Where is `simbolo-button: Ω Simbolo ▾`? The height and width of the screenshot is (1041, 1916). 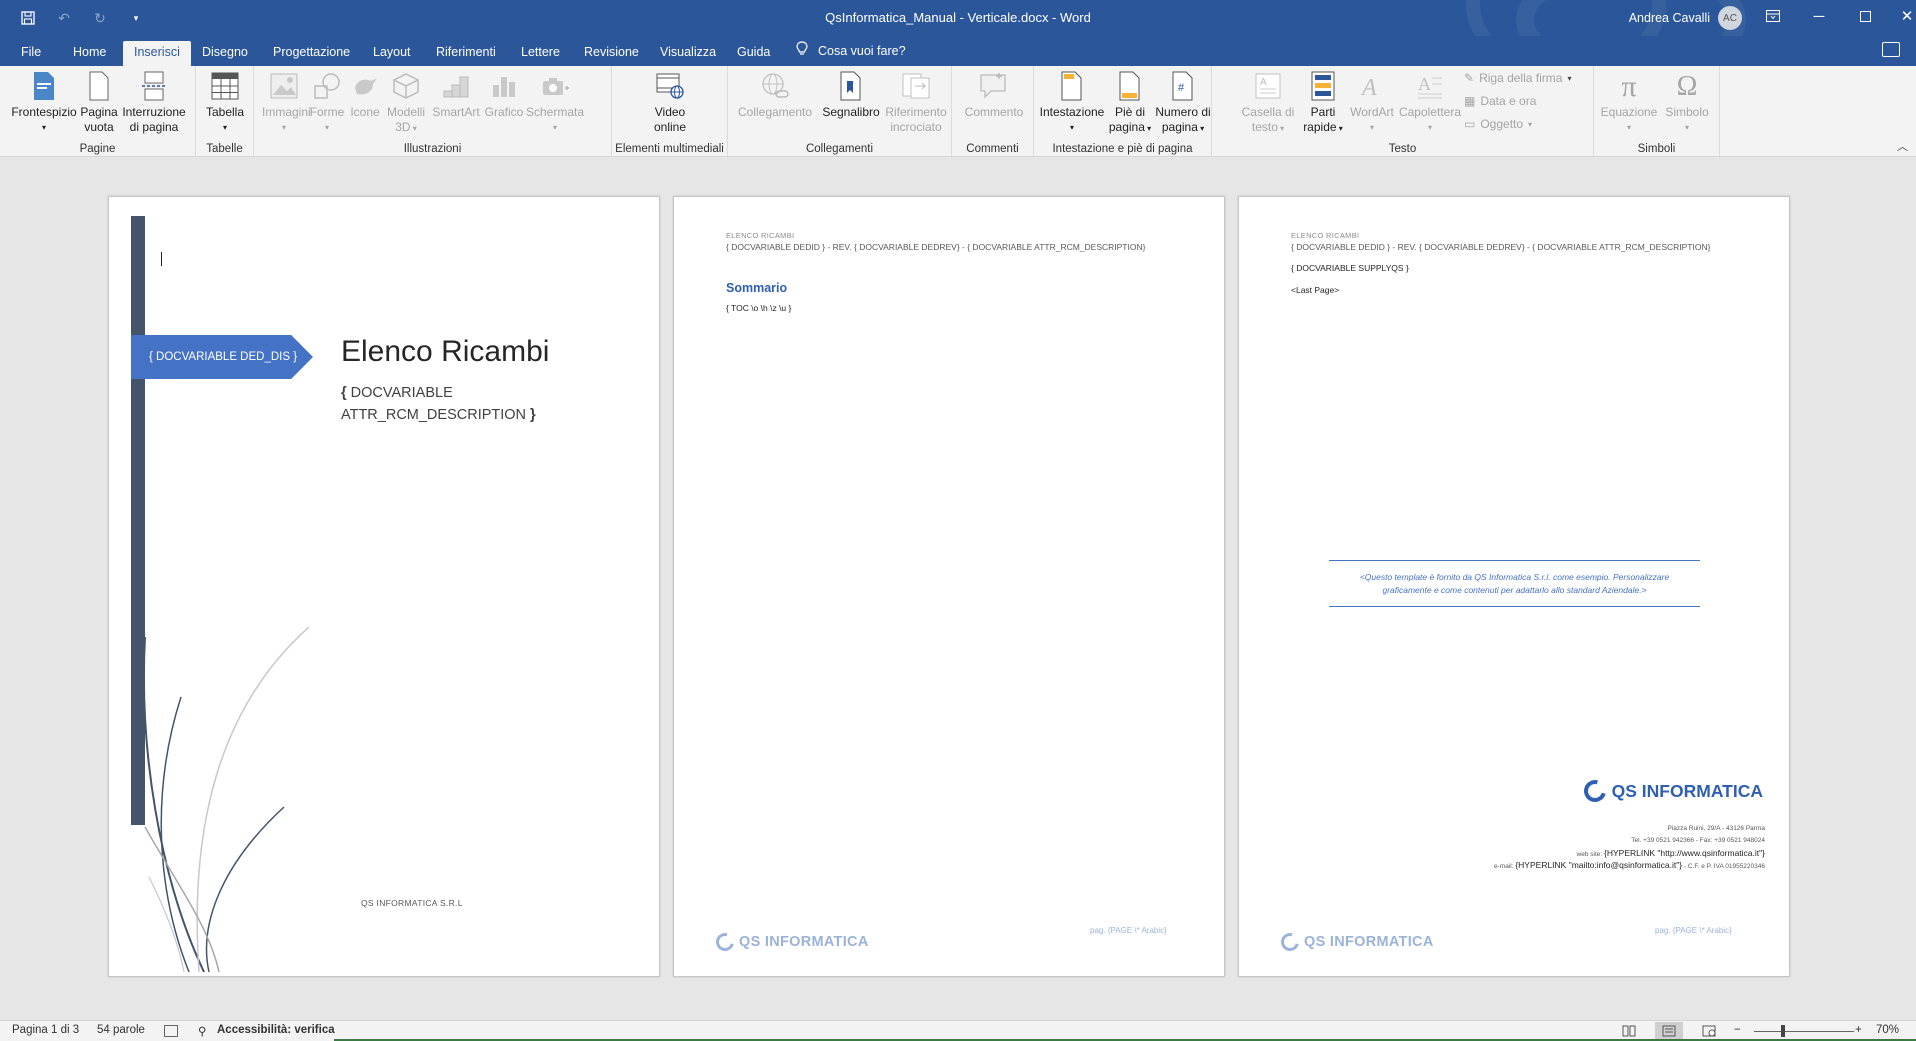
simbolo-button: Ω Simbolo ▾ is located at coordinates (1687, 102).